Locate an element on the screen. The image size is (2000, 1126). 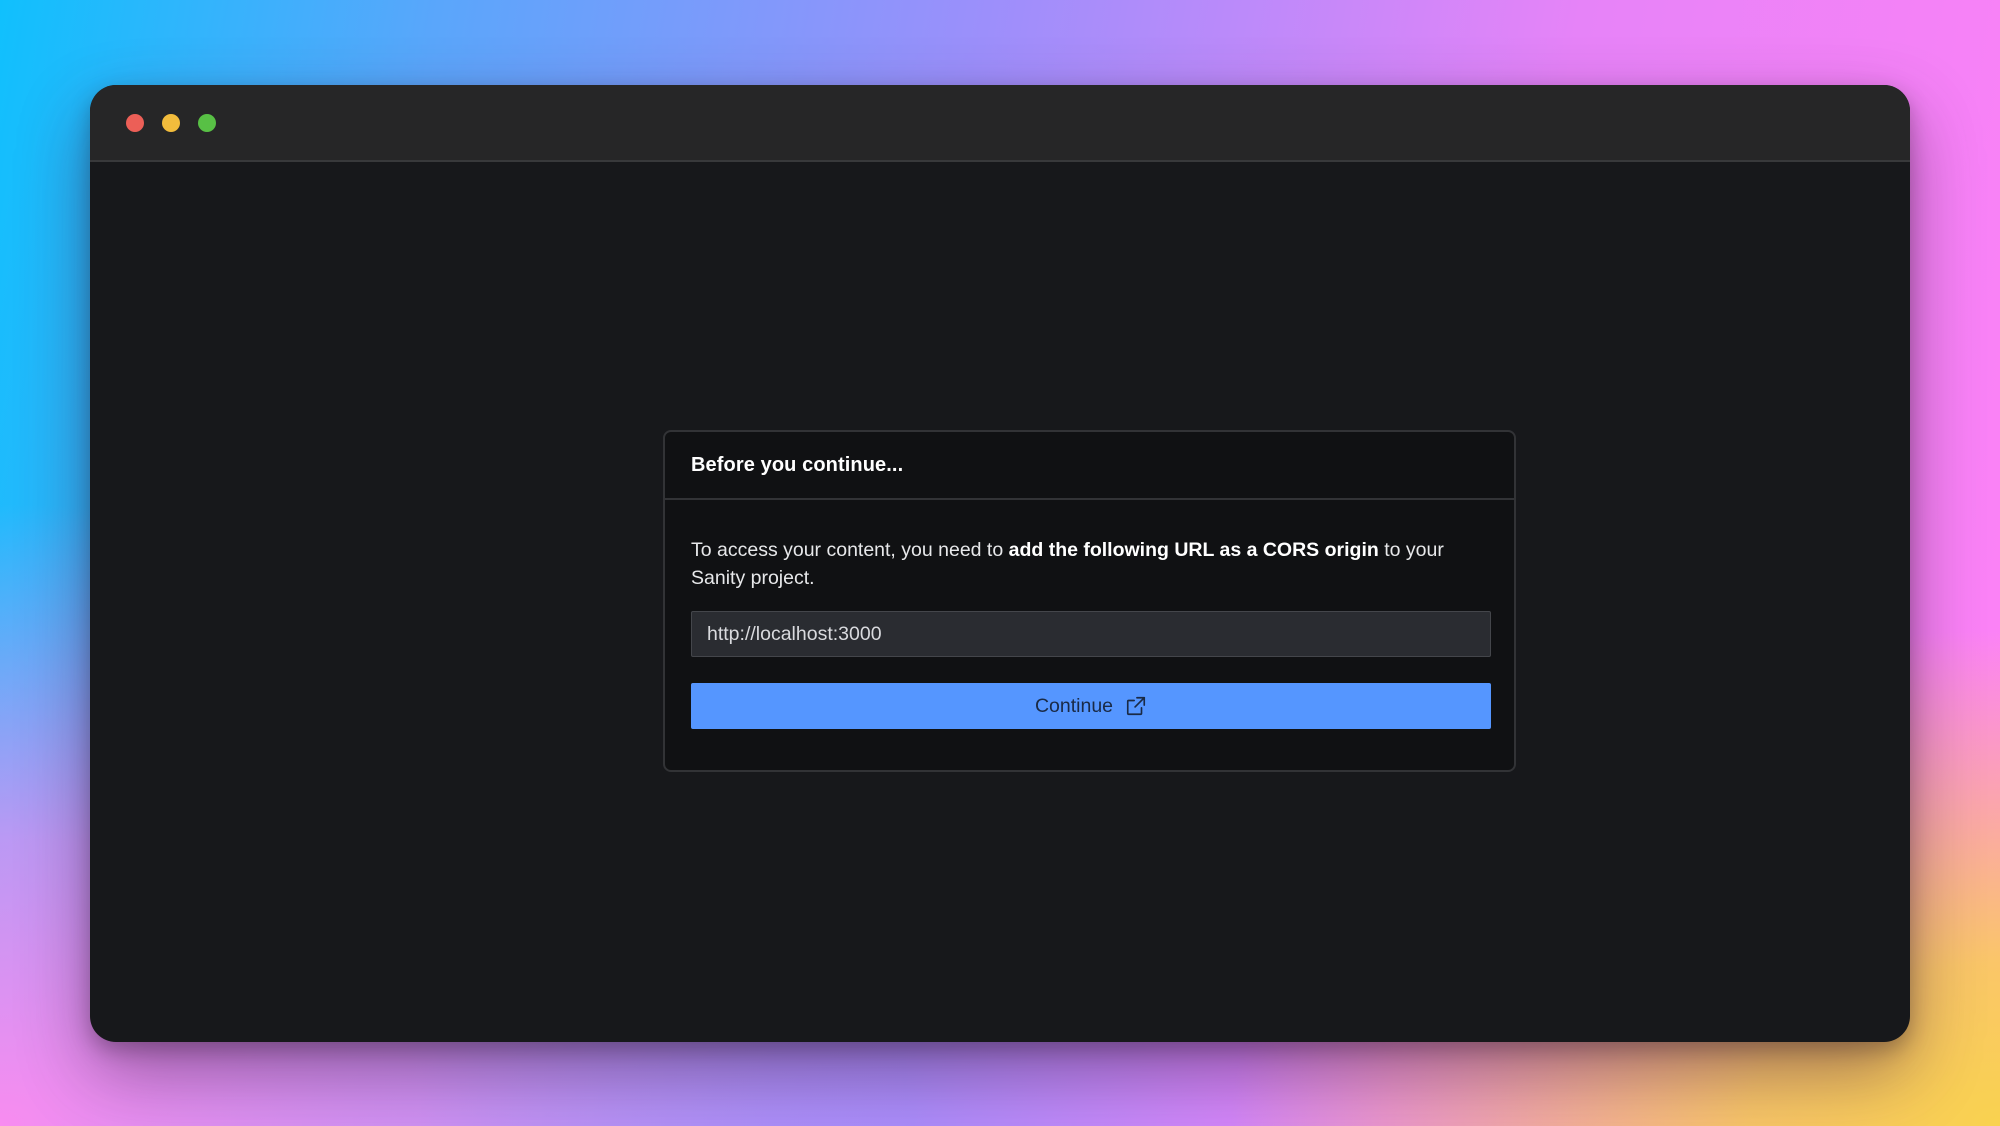
external-link-icon is located at coordinates (1136, 706).